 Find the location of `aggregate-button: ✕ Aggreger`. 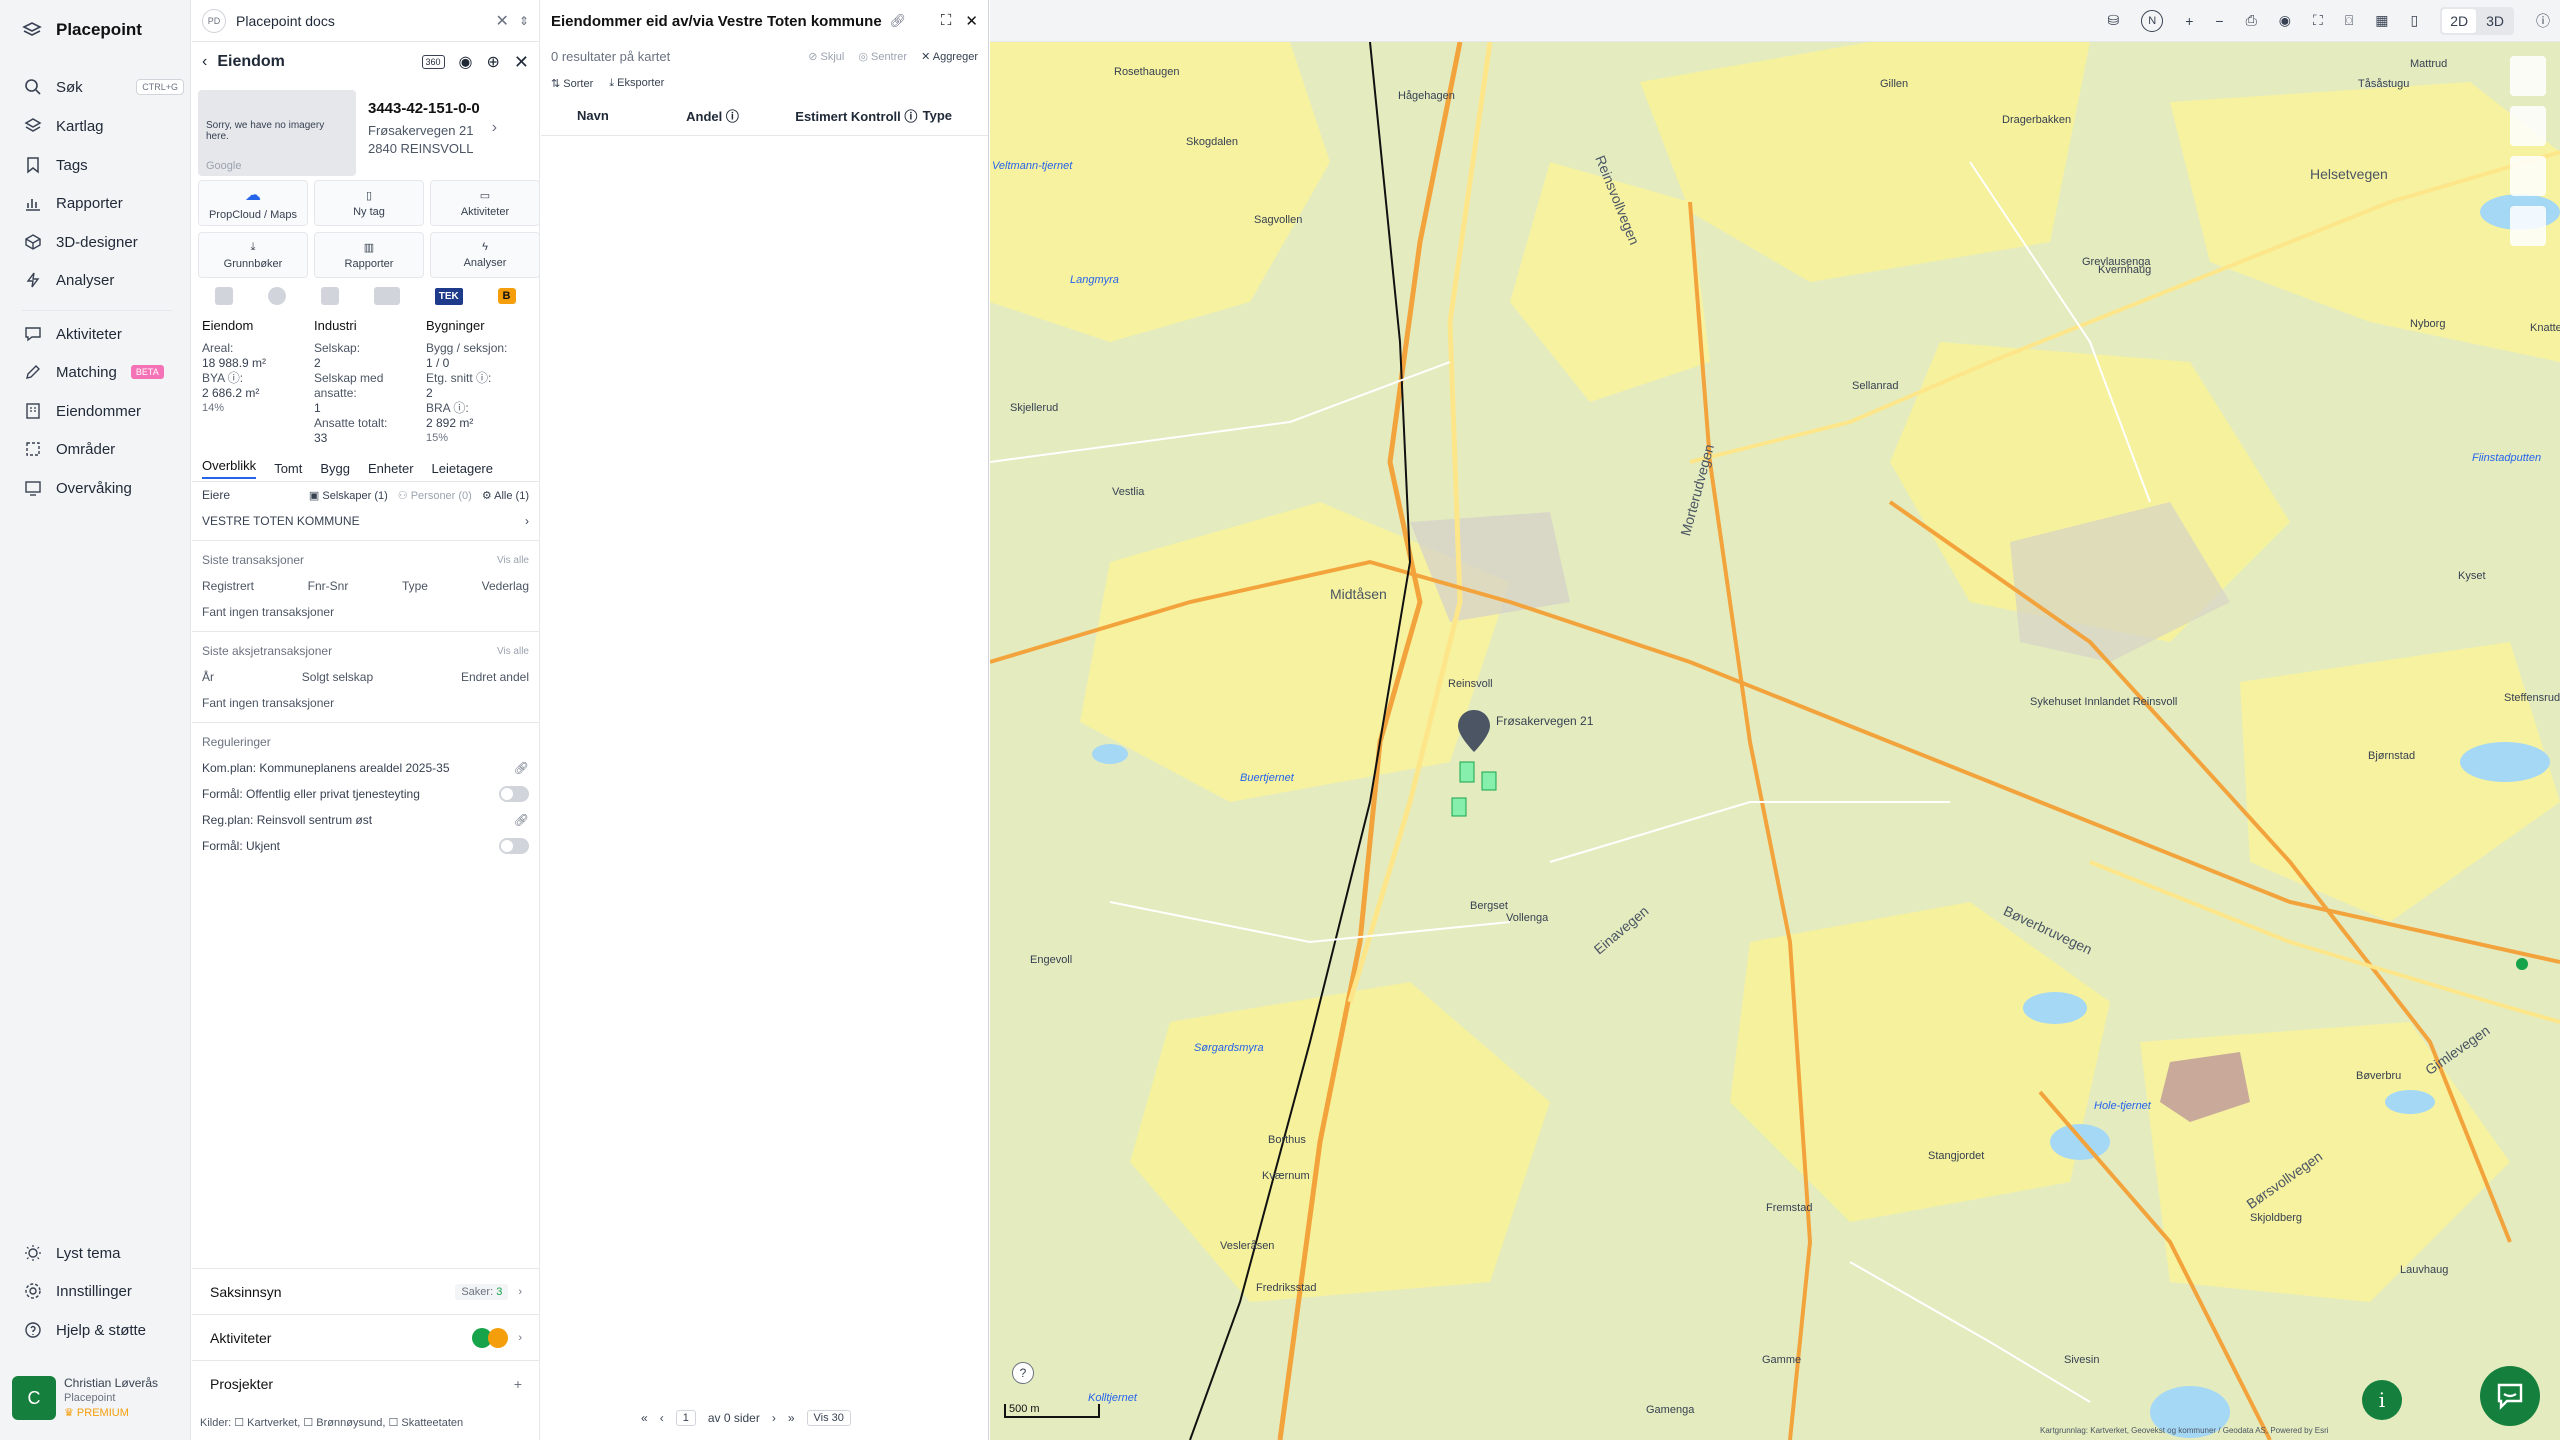

aggregate-button: ✕ Aggreger is located at coordinates (949, 56).